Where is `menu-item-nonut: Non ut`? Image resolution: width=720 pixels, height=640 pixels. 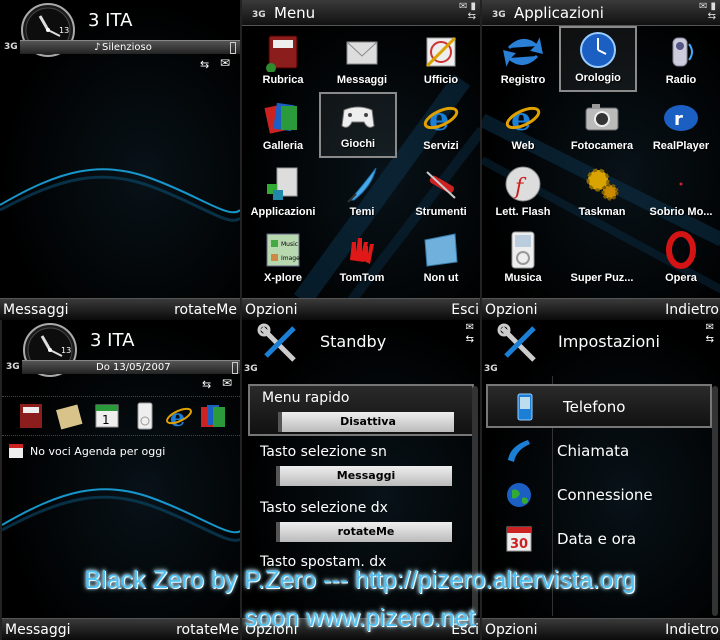 menu-item-nonut: Non ut is located at coordinates (441, 259).